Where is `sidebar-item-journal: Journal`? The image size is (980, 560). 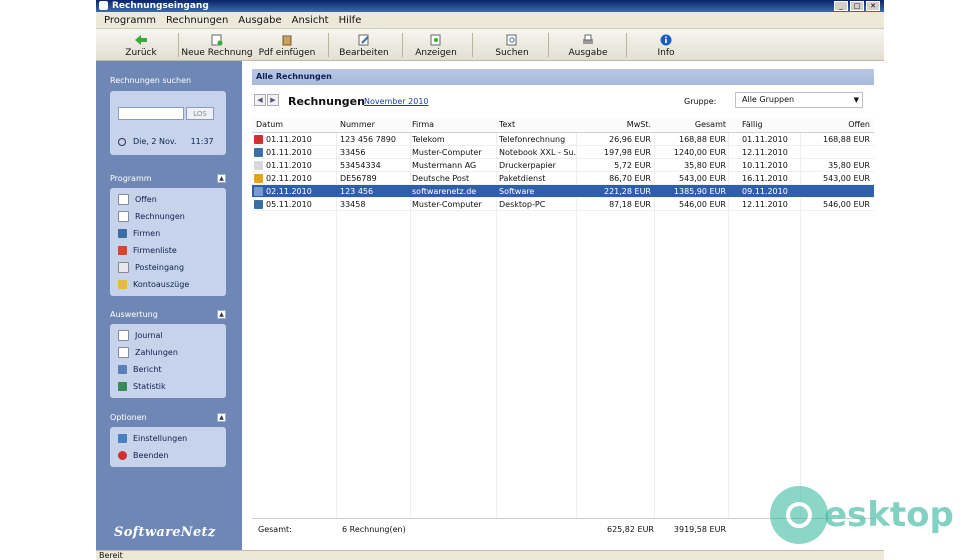
sidebar-item-journal: Journal is located at coordinates (140, 335).